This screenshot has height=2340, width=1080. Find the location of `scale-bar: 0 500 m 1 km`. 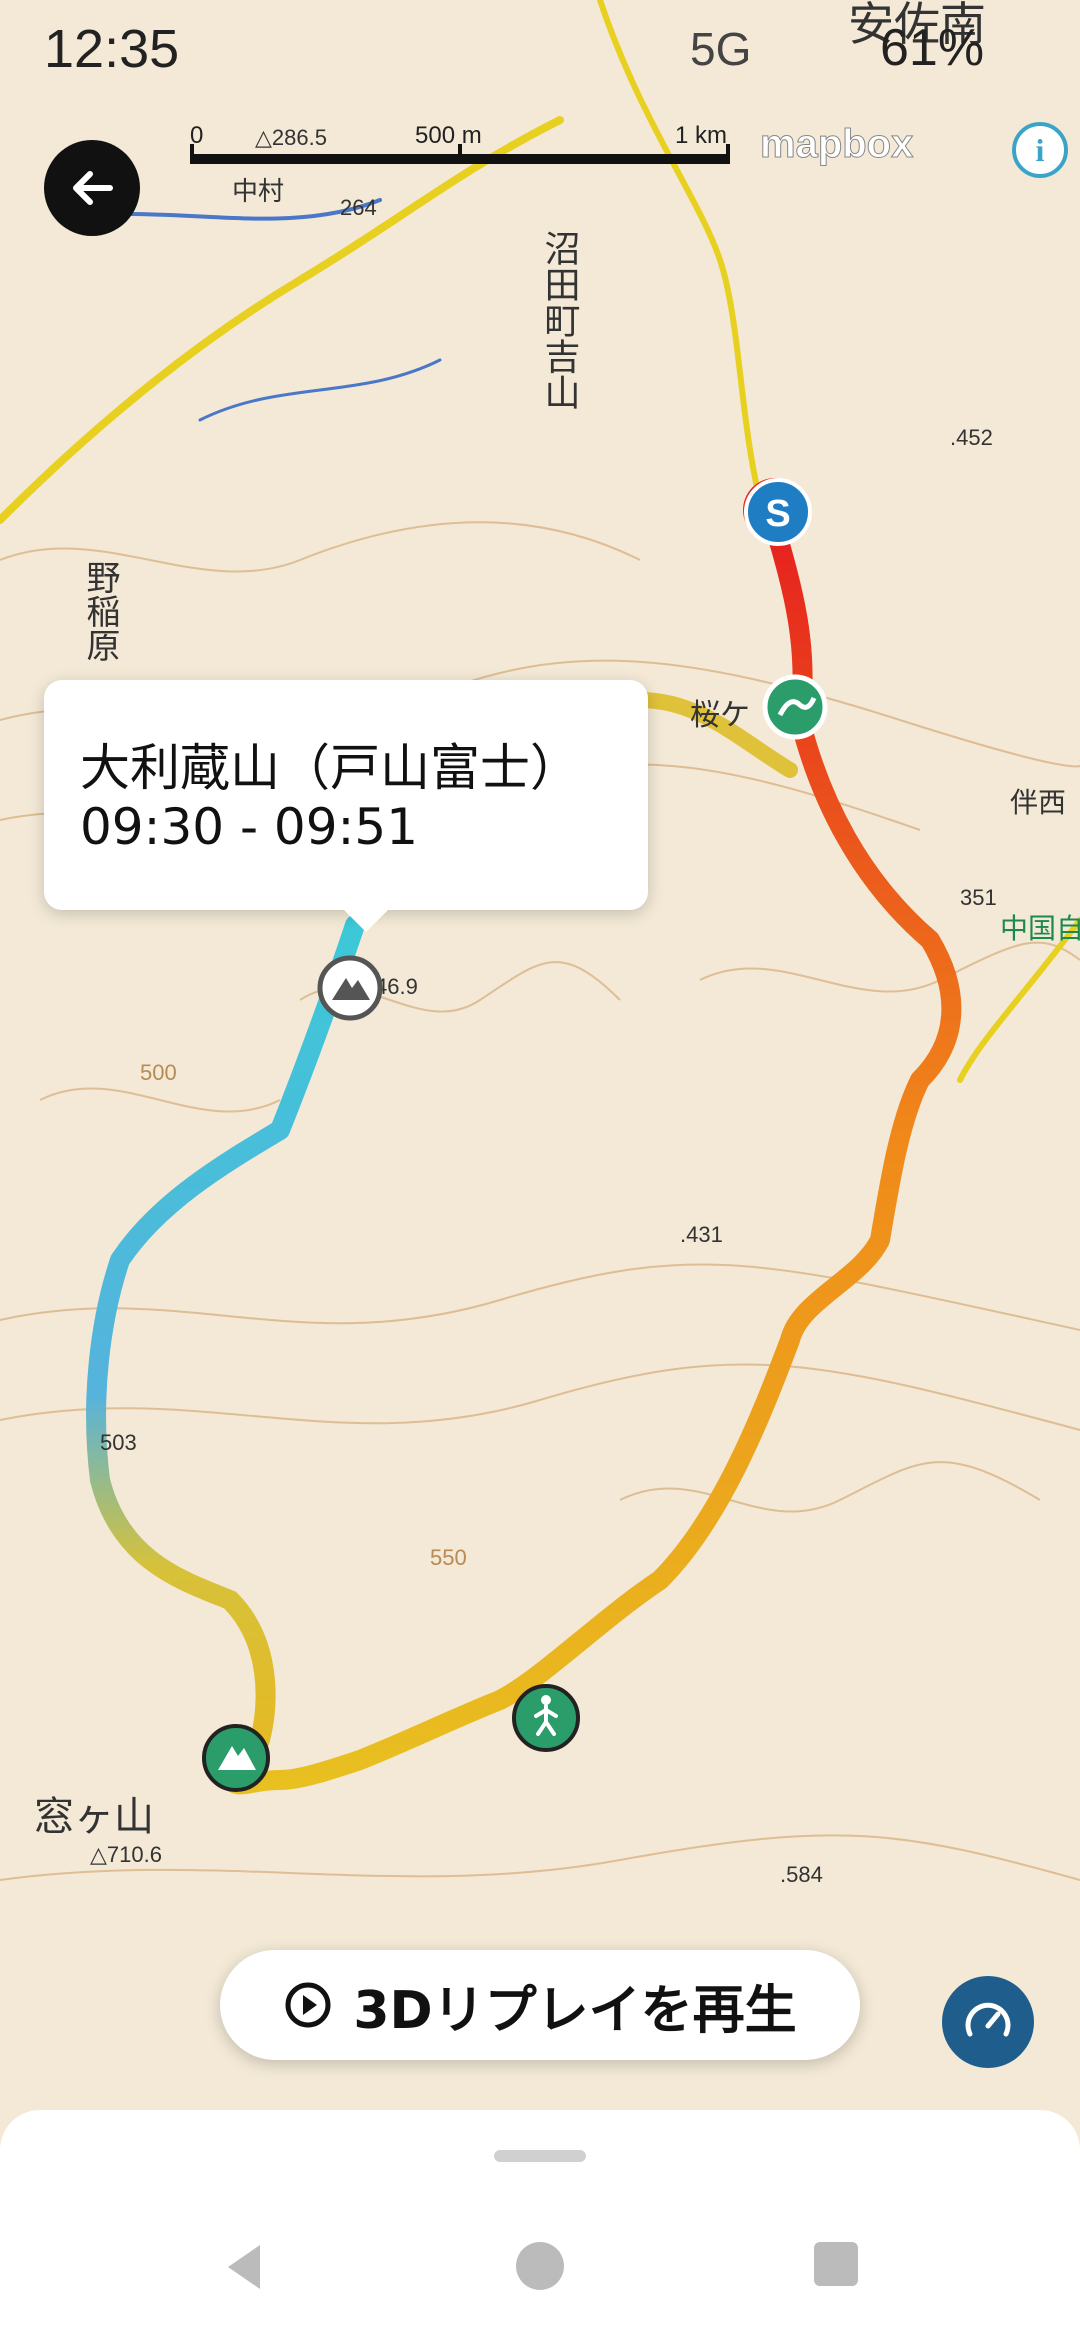

scale-bar: 0 500 m 1 km is located at coordinates (460, 148).